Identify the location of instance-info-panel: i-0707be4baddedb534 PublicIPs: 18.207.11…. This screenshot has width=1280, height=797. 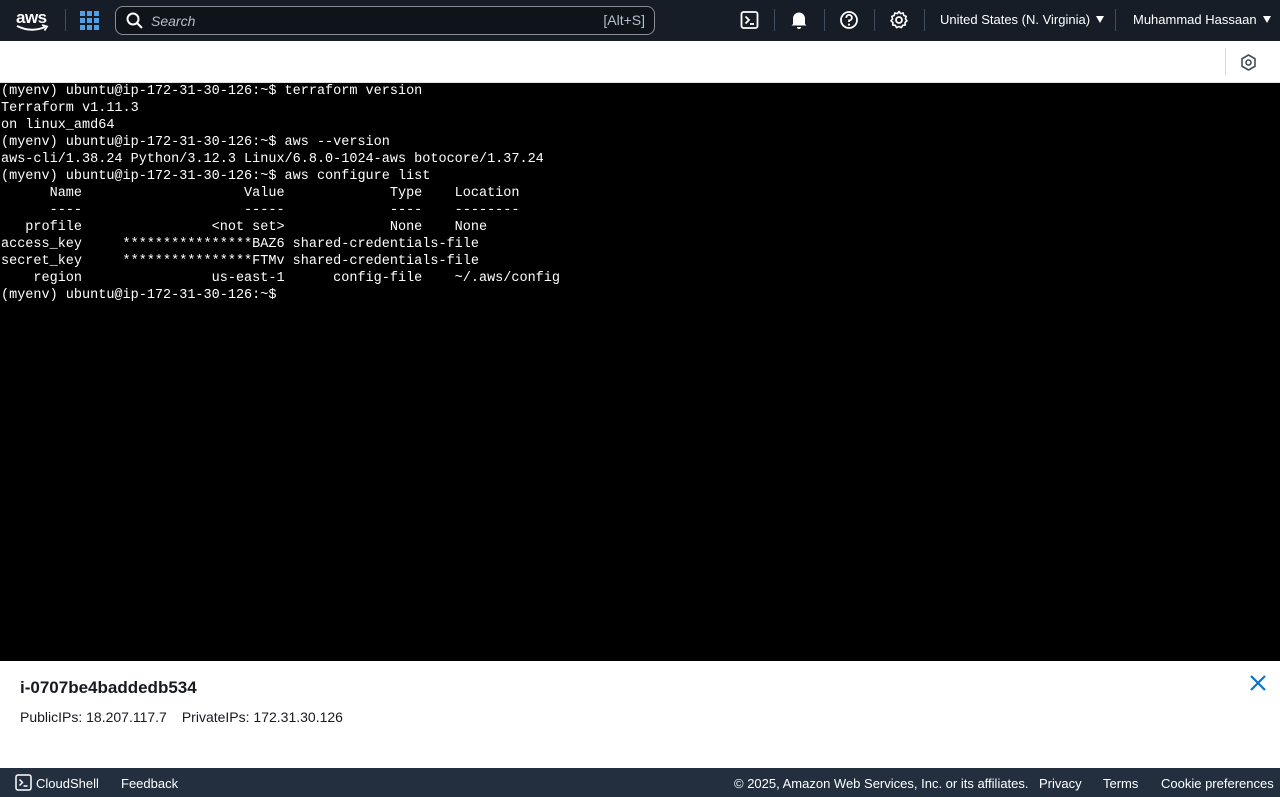
(640, 714).